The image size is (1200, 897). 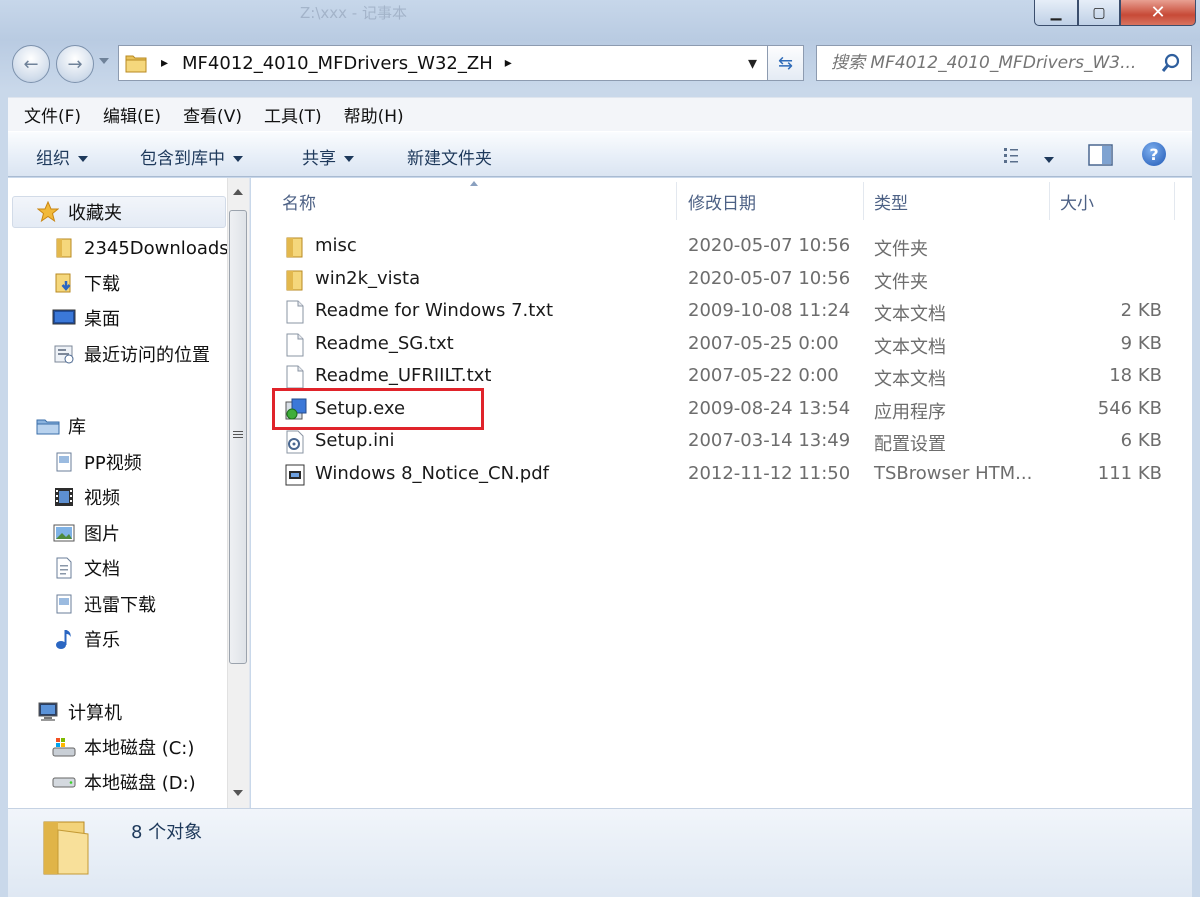 I want to click on file-row-win2k-vista: win2k_vista 2020-05-07 10:56 文件夹, so click(x=727, y=280).